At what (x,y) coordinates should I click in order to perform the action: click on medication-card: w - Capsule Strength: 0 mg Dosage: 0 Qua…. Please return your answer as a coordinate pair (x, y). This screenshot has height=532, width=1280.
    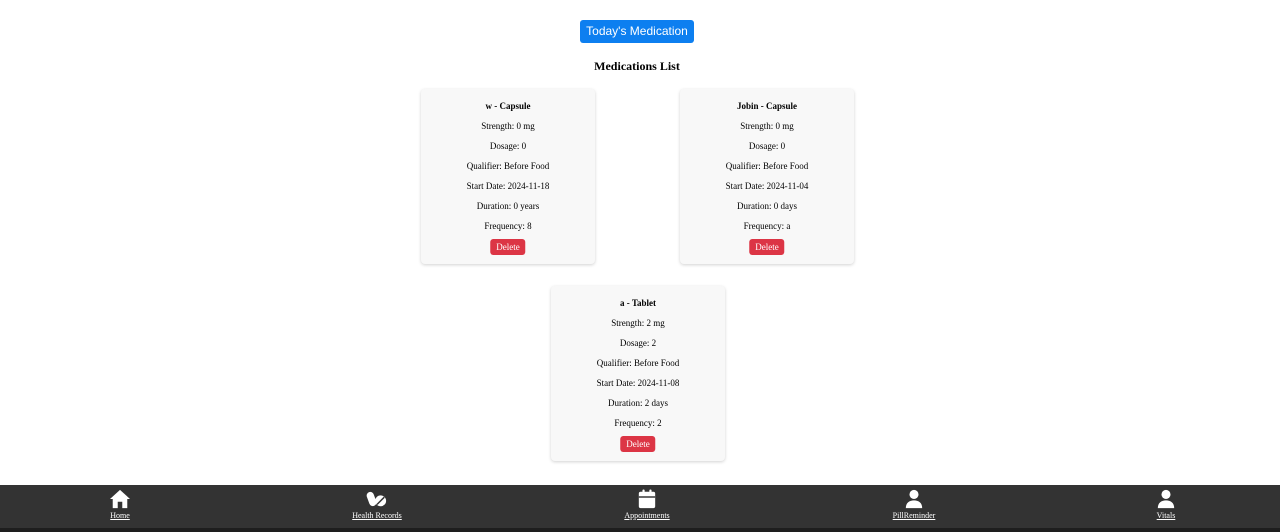
    Looking at the image, I should click on (508, 176).